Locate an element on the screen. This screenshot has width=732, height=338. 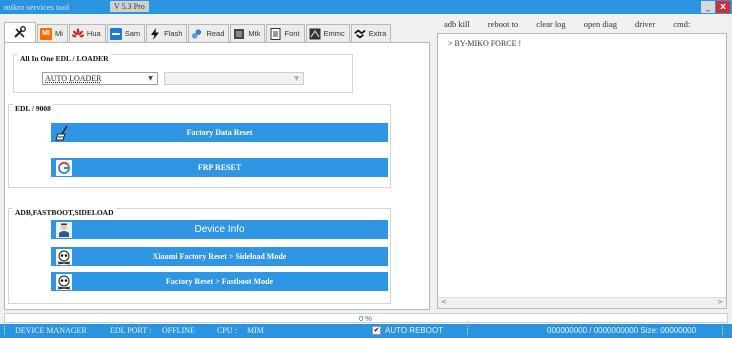
tab-emmc: Emmc is located at coordinates (327, 33).